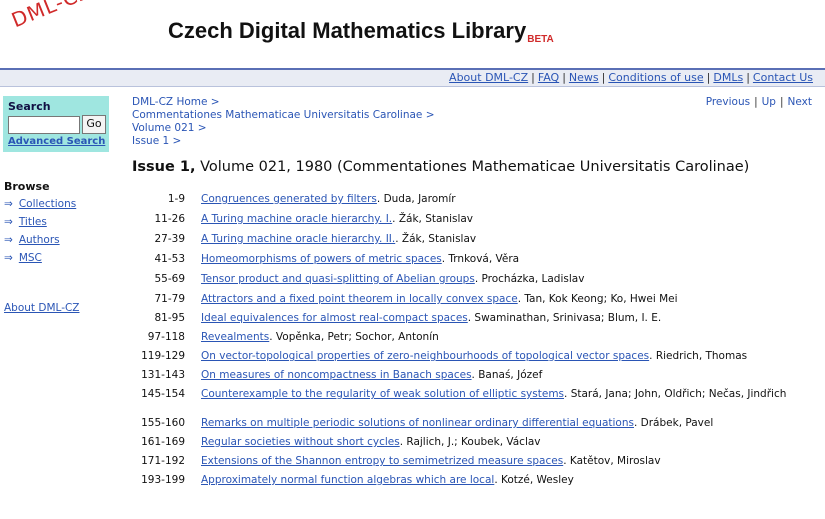 The width and height of the screenshot is (825, 519). I want to click on nav-dmls: DMLs, so click(728, 77).